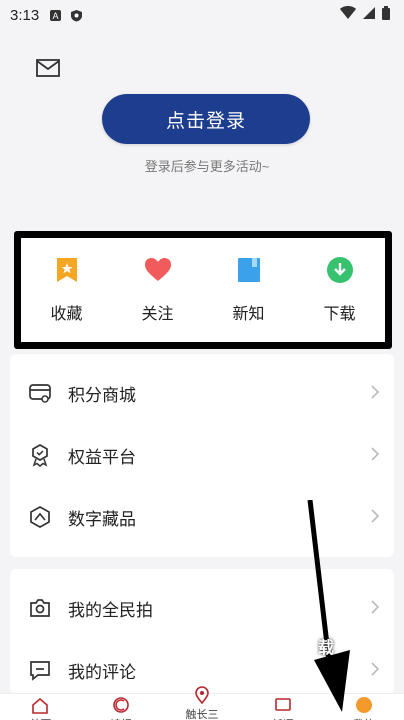 This screenshot has height=720, width=404. Describe the element at coordinates (102, 457) in the screenshot. I see `menu-item-label: 权益平台` at that location.